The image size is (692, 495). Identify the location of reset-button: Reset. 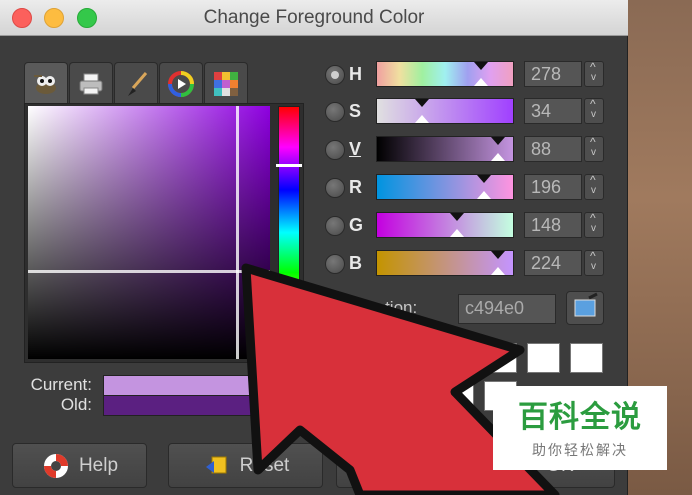
(245, 465).